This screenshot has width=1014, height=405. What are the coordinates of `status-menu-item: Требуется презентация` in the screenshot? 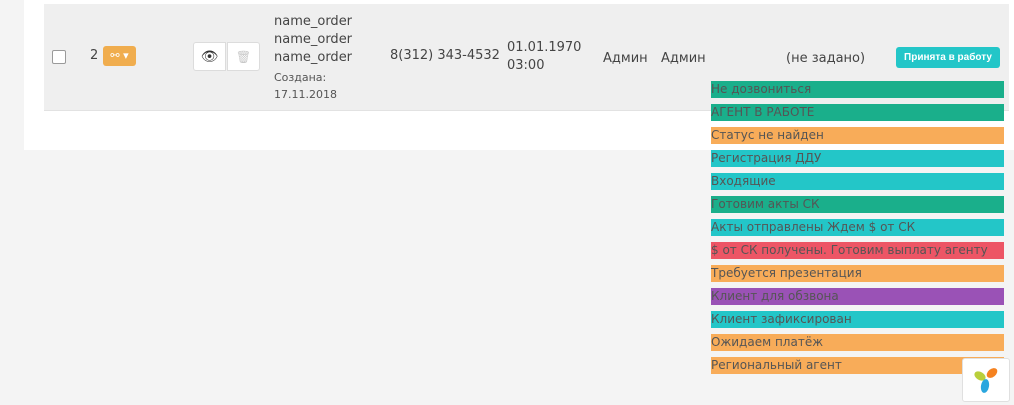 It's located at (857, 273).